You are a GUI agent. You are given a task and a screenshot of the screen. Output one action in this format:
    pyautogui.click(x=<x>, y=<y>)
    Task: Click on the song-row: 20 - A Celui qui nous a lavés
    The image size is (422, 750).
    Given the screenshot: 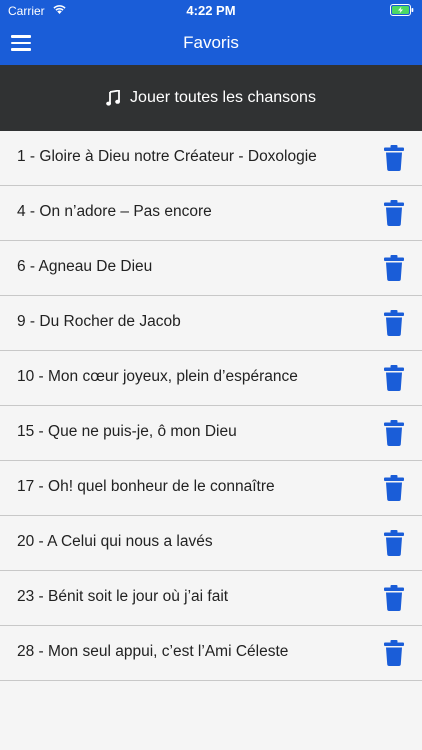 What is the action you would take?
    pyautogui.click(x=211, y=543)
    